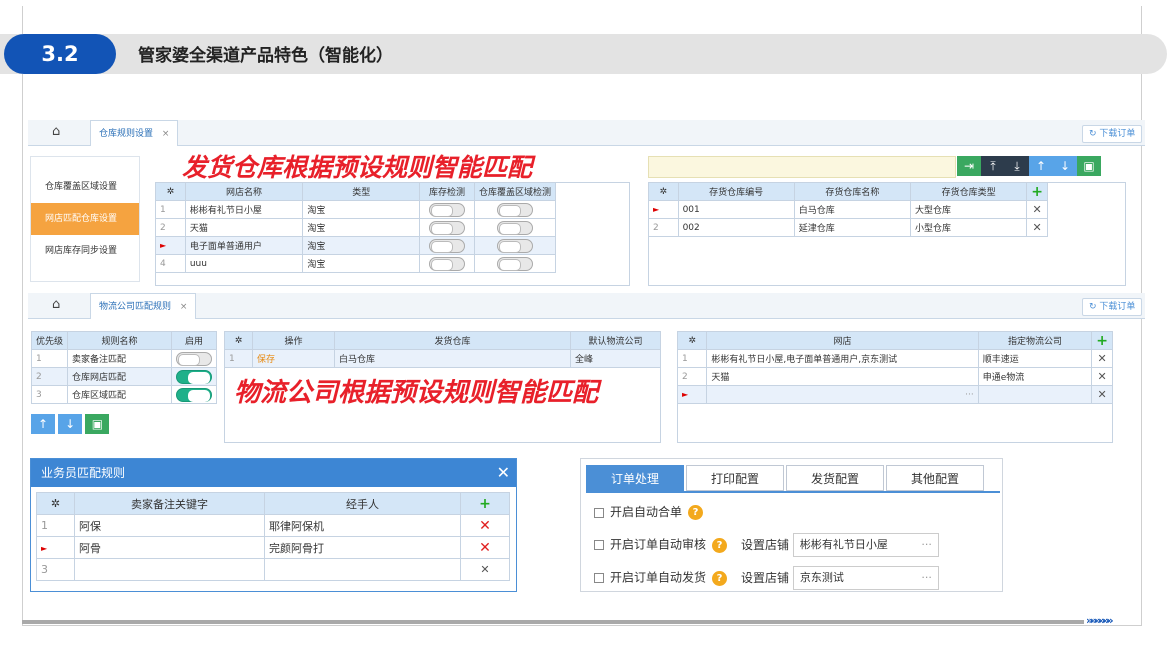 The width and height of the screenshot is (1167, 652). I want to click on handler, so click(362, 569).